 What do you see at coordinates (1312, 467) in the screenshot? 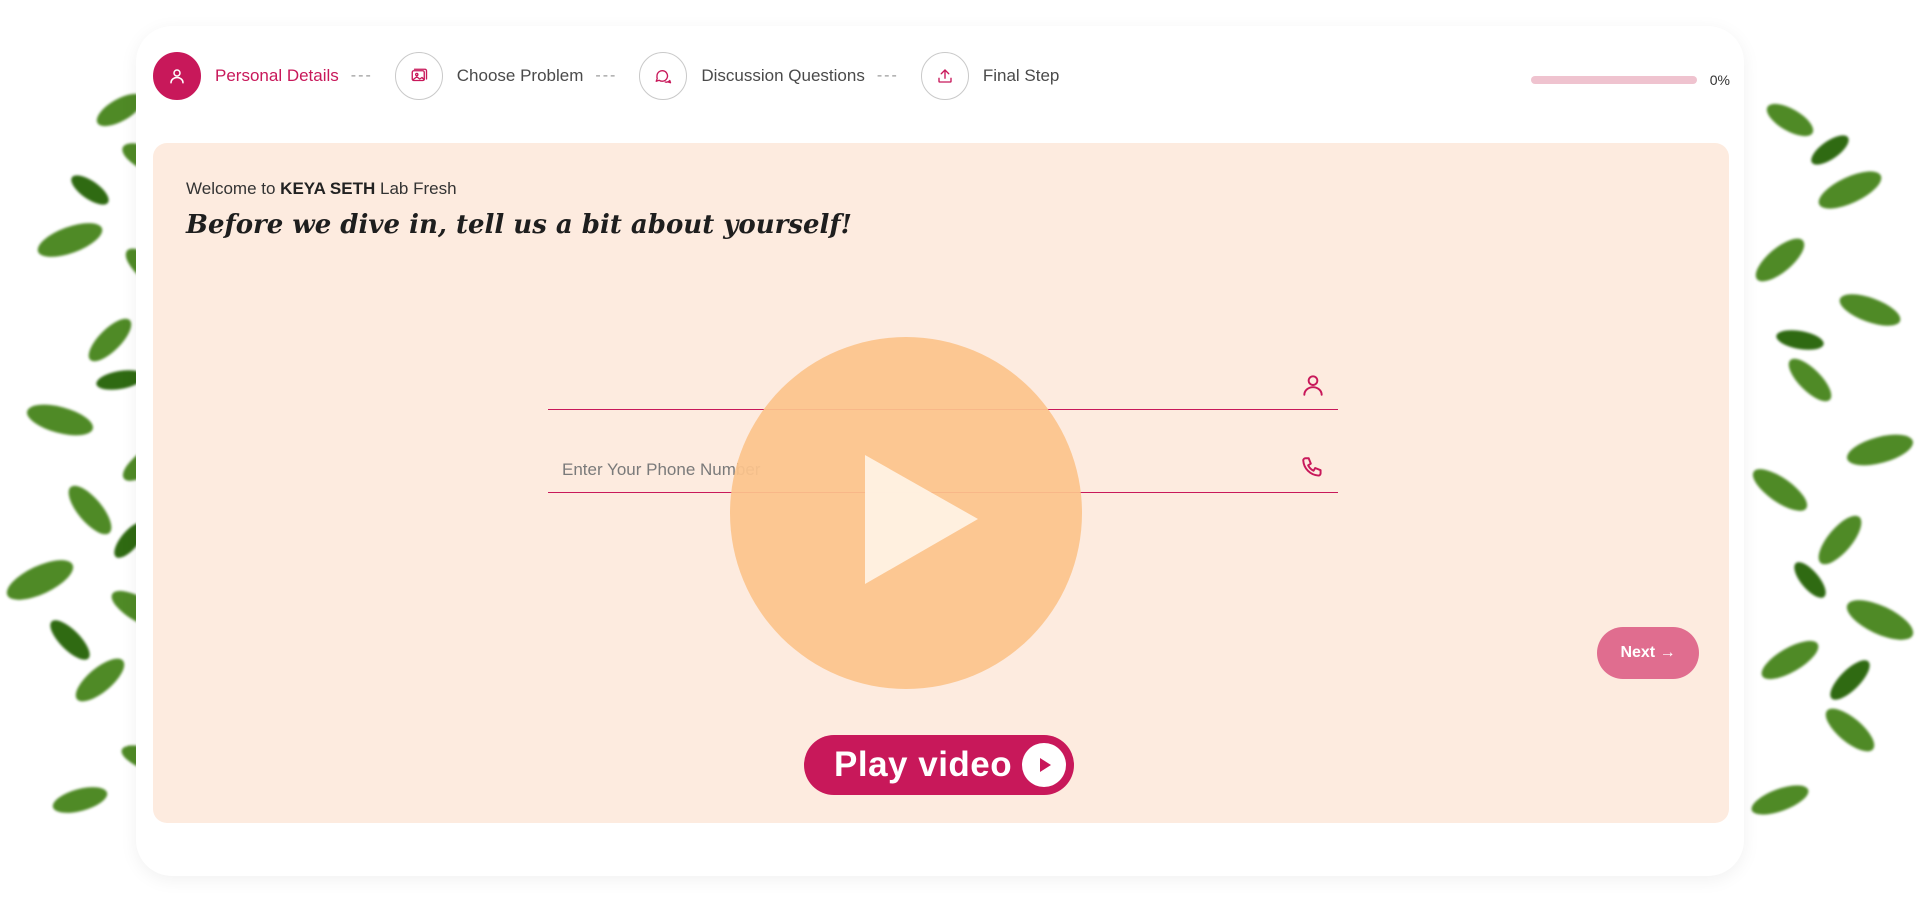
I see `phone-icon` at bounding box center [1312, 467].